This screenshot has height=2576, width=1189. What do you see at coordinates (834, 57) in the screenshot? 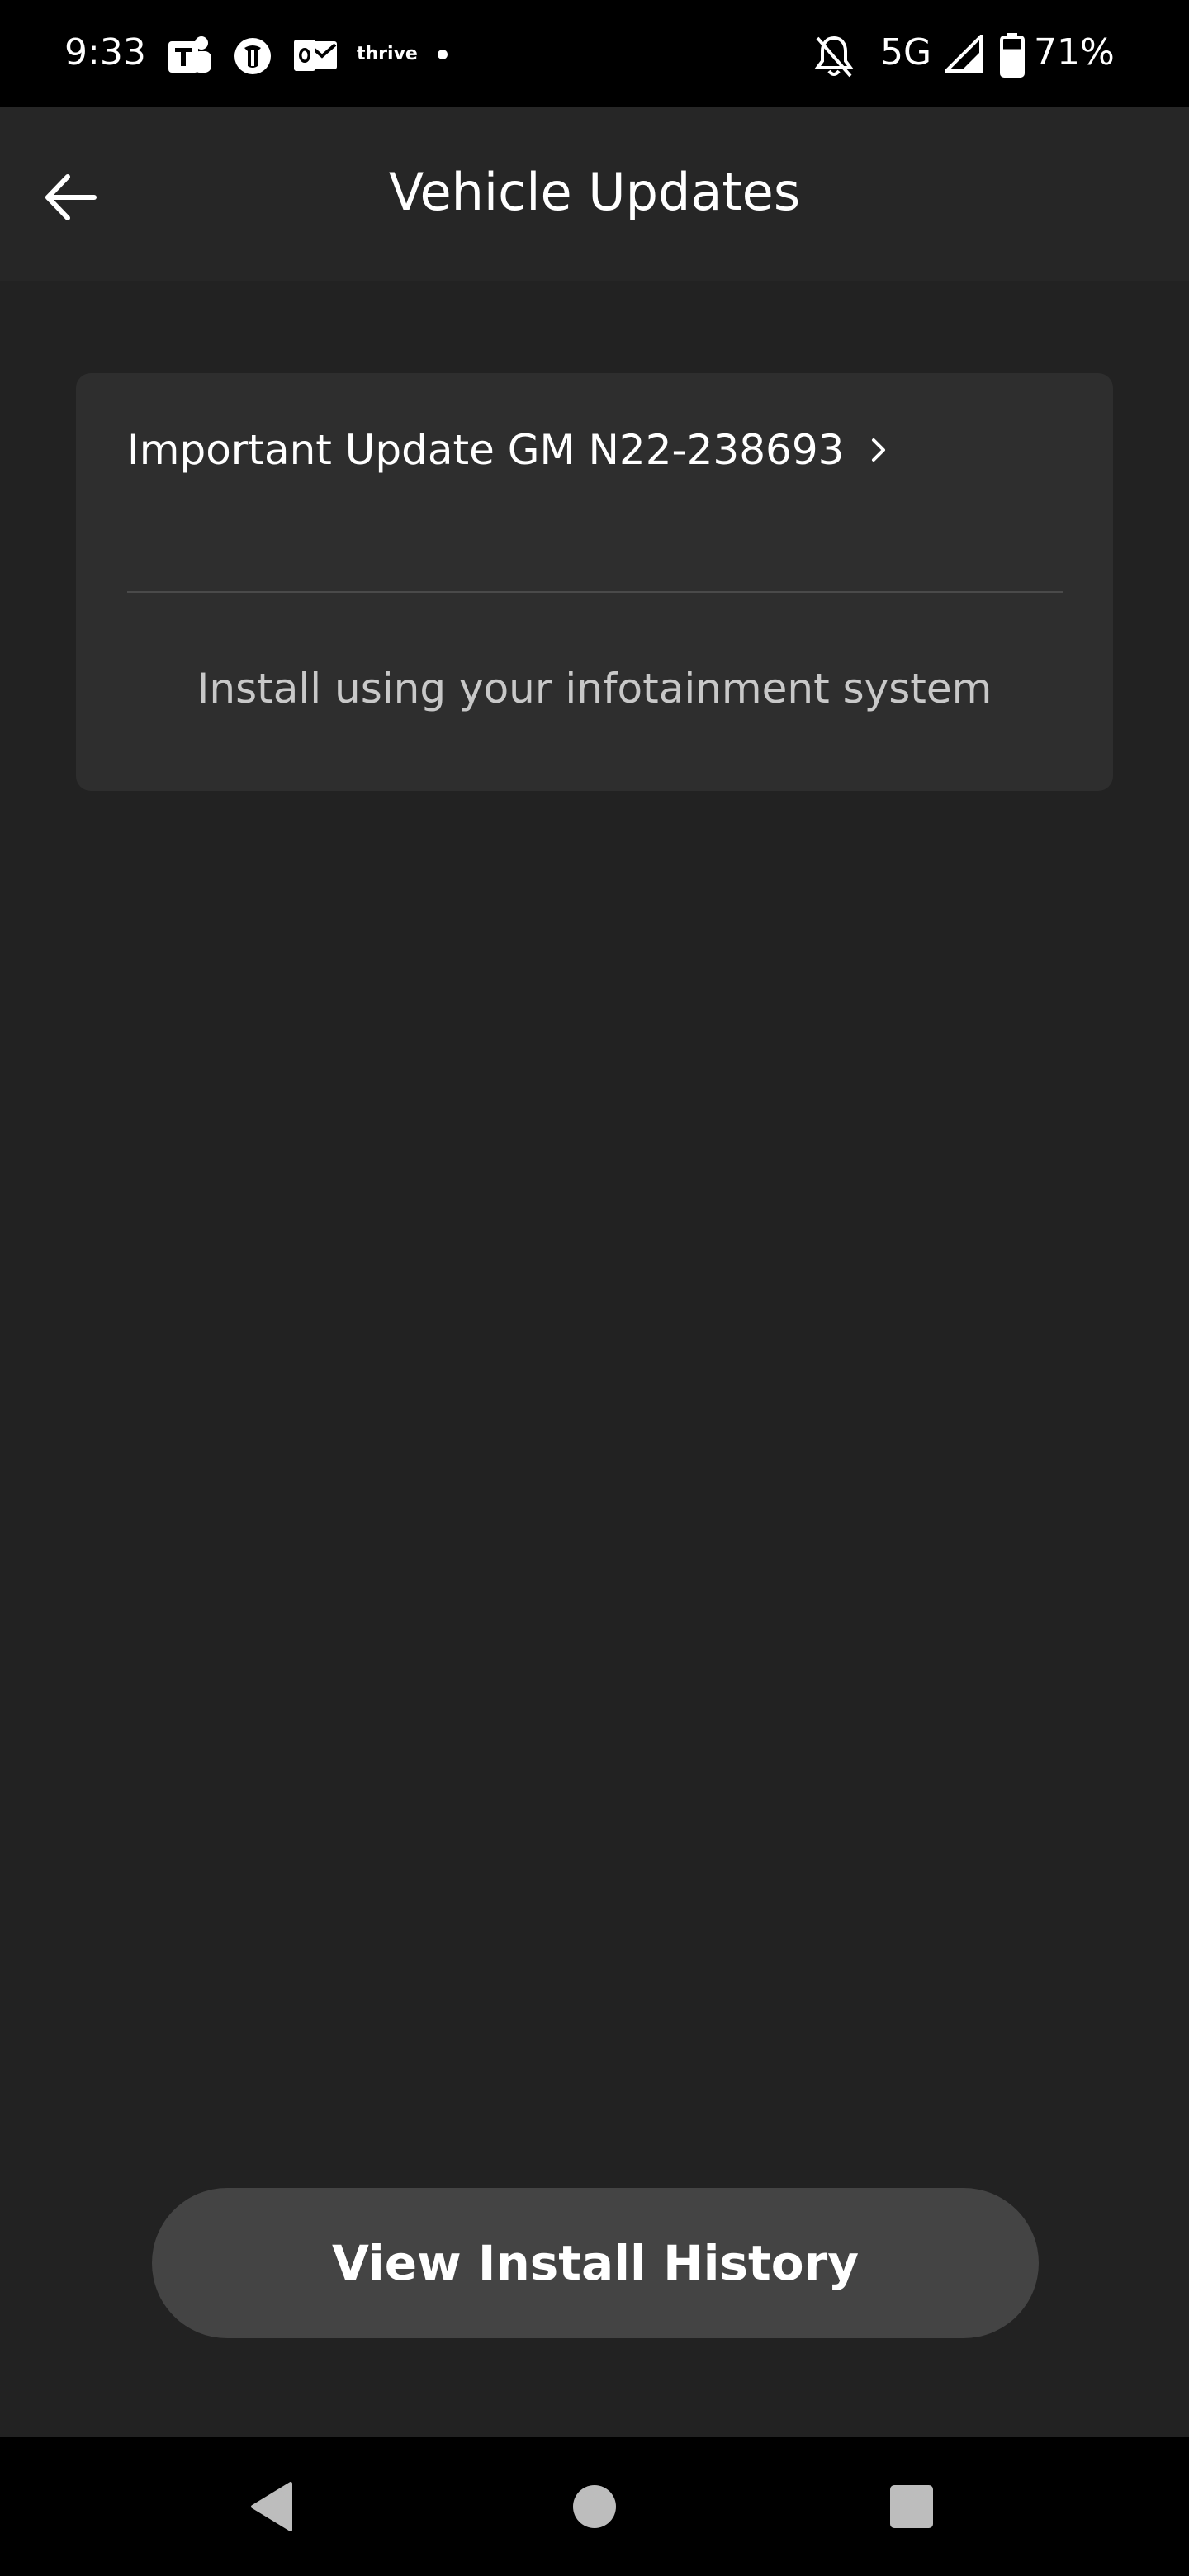
I see `notifications-off-icon` at bounding box center [834, 57].